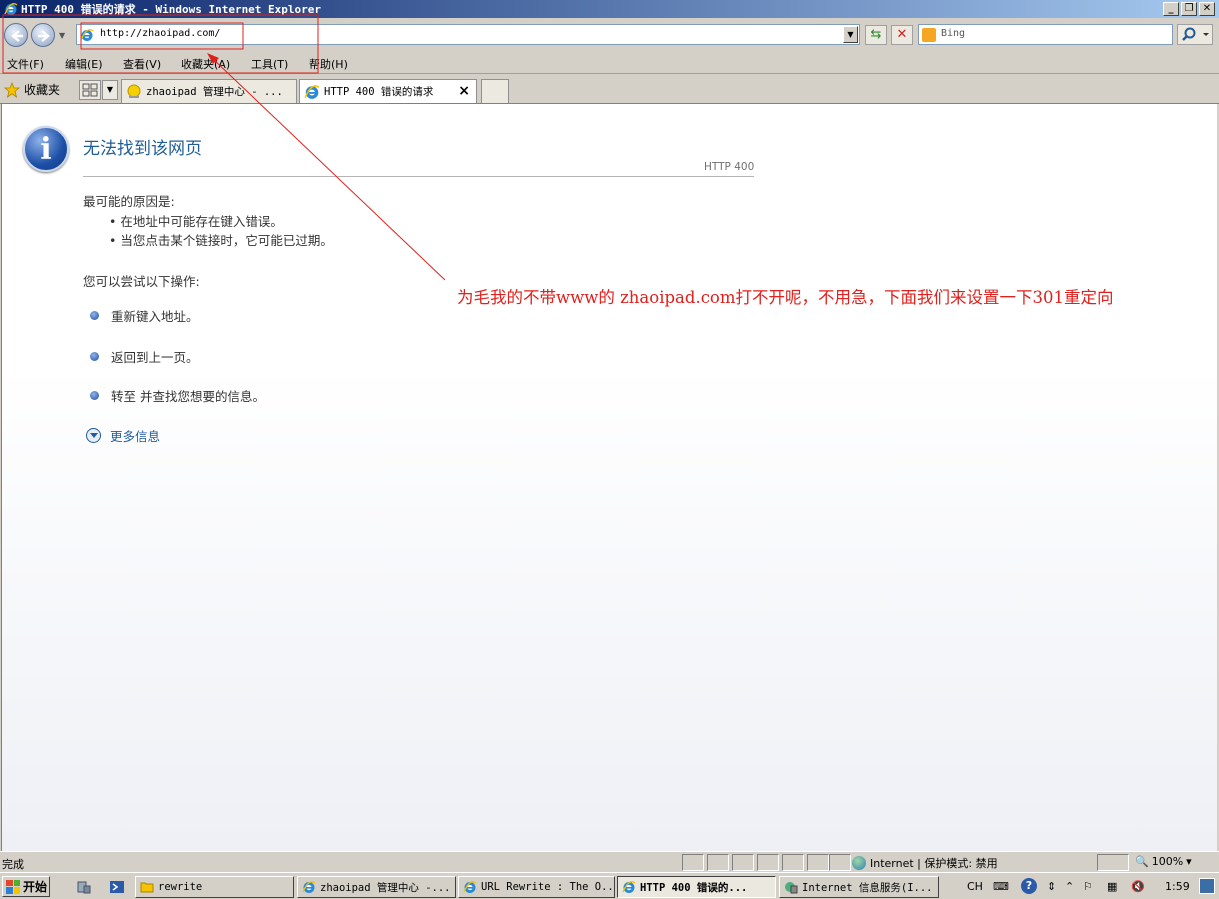 This screenshot has width=1219, height=899. Describe the element at coordinates (32, 89) in the screenshot. I see `favorites-button: 收藏夹` at that location.